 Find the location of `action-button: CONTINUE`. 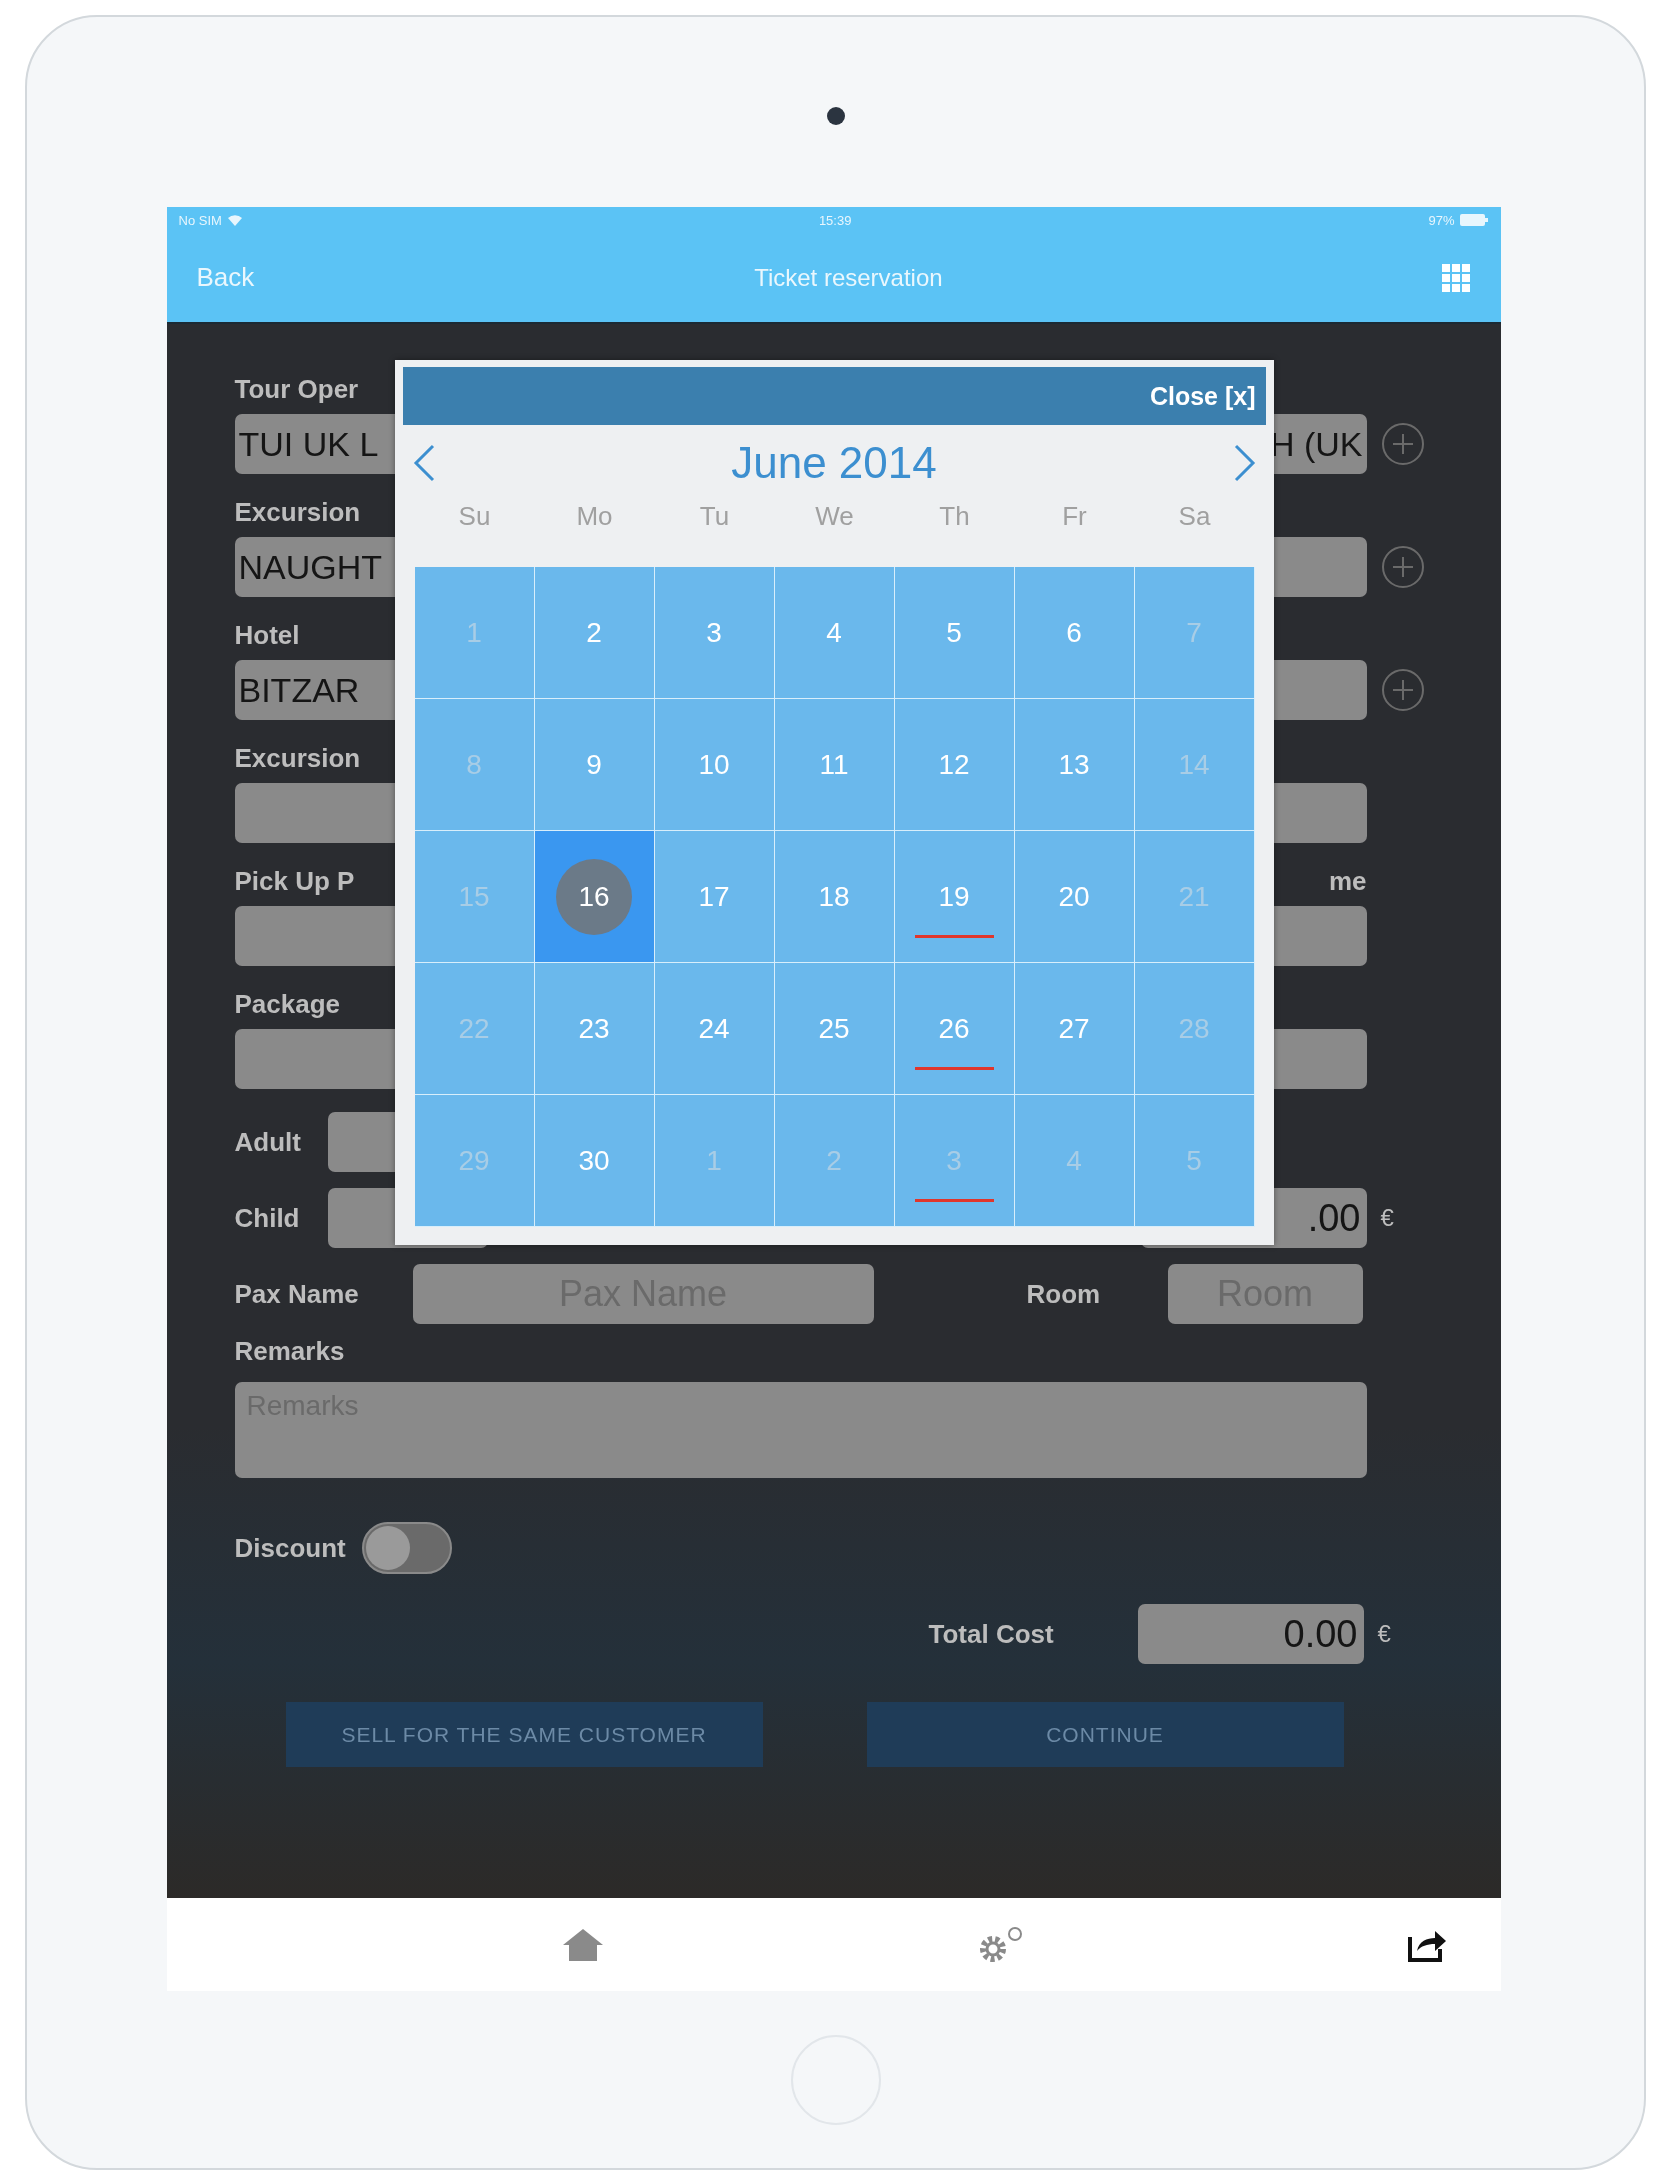

action-button: CONTINUE is located at coordinates (1105, 1734).